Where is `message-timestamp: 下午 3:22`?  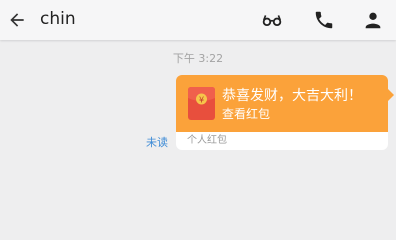 message-timestamp: 下午 3:22 is located at coordinates (198, 58).